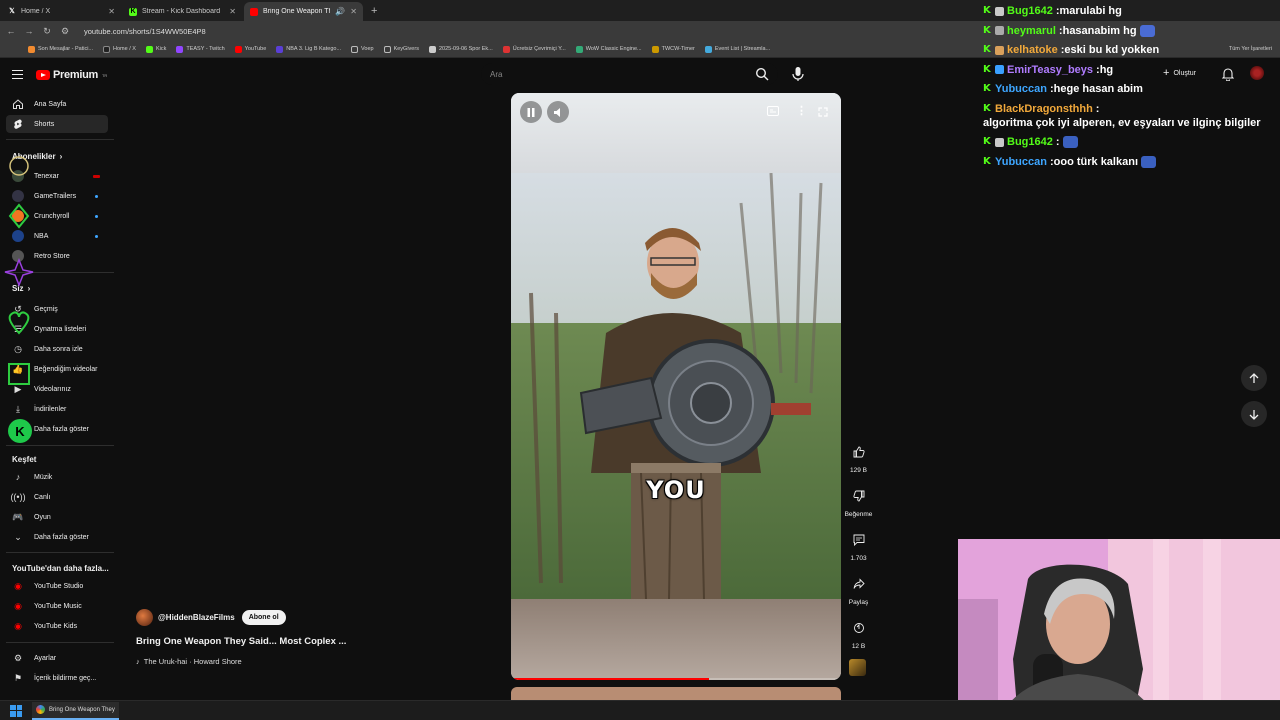 The height and width of the screenshot is (720, 1280). Describe the element at coordinates (20, 431) in the screenshot. I see `svg-text: K` at that location.